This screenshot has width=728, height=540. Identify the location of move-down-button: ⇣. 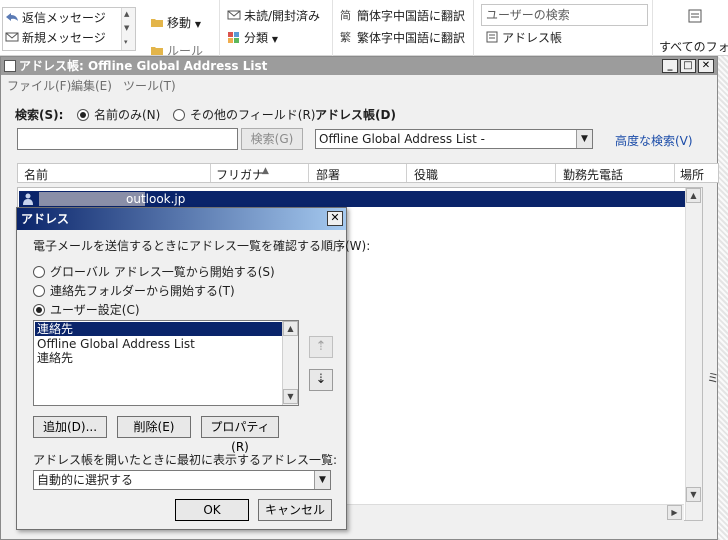
(321, 380).